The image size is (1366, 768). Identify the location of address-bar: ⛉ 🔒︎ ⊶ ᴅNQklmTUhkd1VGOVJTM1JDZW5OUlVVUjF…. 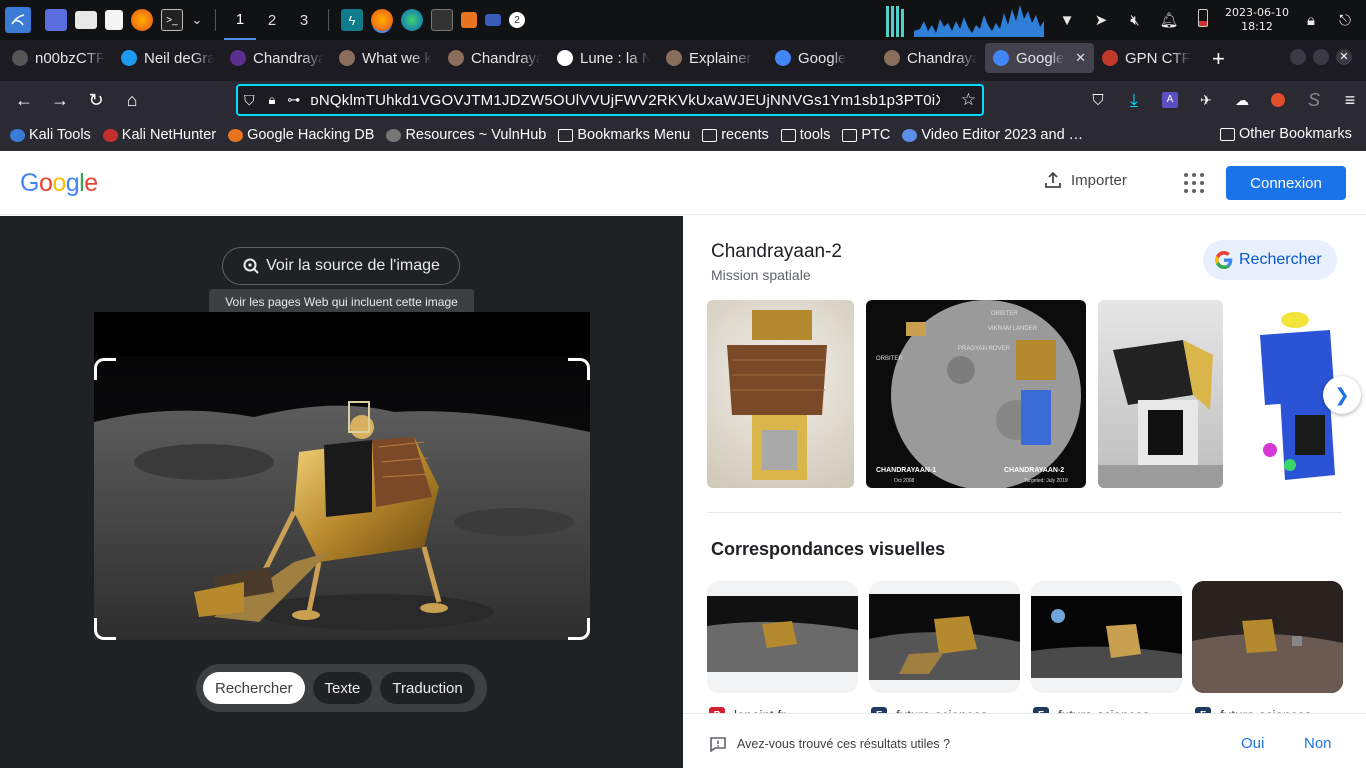
(610, 100).